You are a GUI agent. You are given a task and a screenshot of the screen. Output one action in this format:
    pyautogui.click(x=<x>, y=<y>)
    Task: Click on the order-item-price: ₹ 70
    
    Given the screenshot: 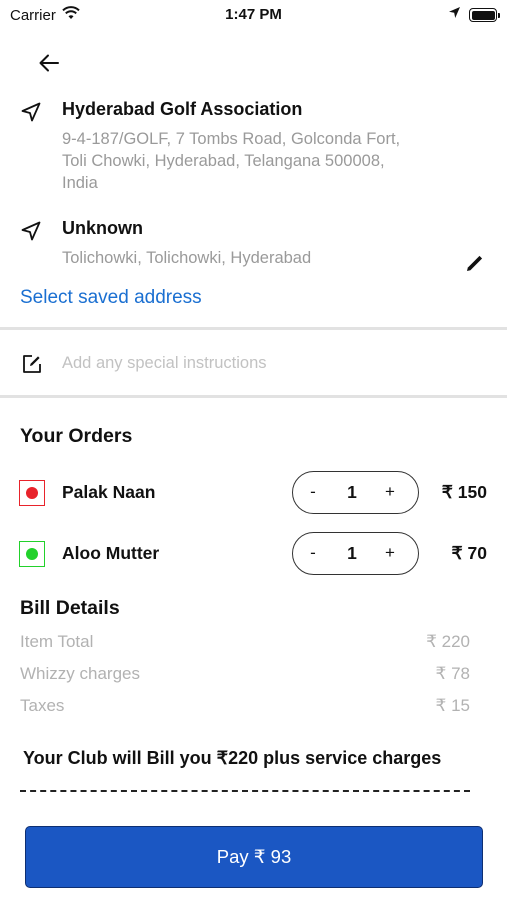 What is the action you would take?
    pyautogui.click(x=469, y=553)
    